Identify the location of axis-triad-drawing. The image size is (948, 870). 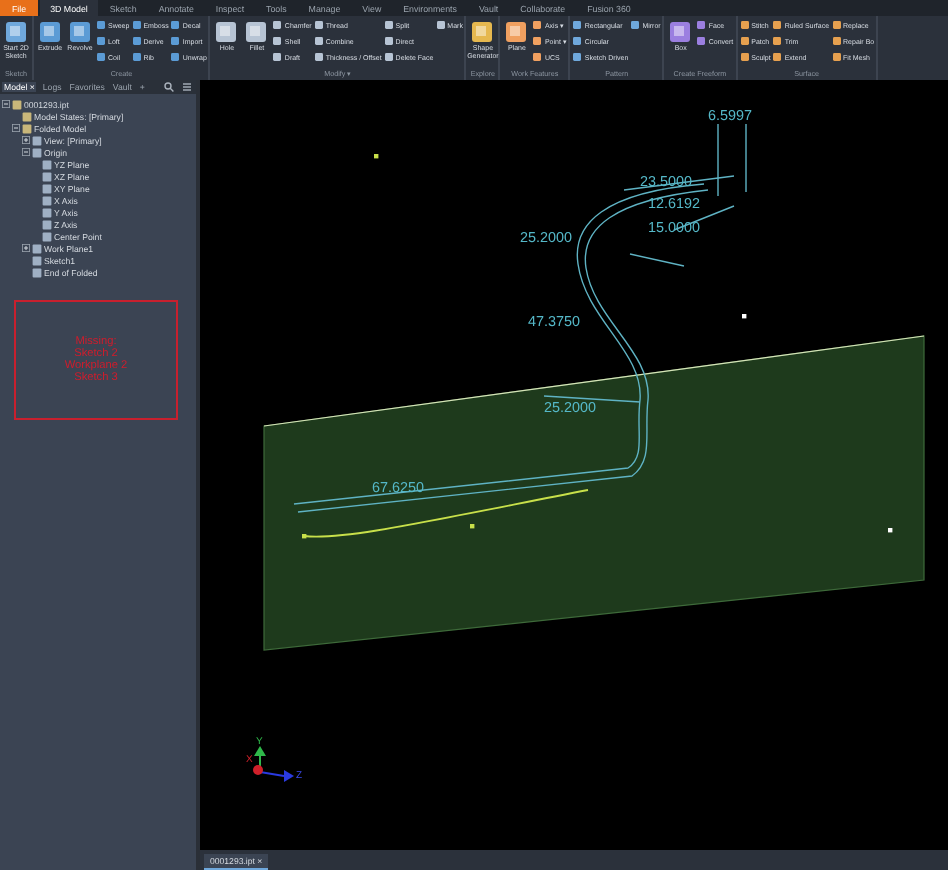
(273, 764).